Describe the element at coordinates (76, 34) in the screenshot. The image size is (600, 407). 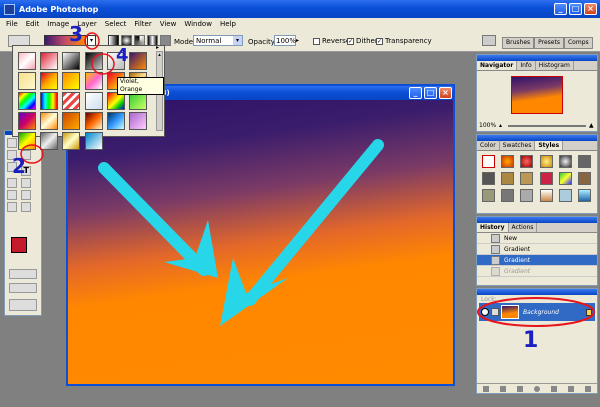
I see `annotation-number-3: 3` at that location.